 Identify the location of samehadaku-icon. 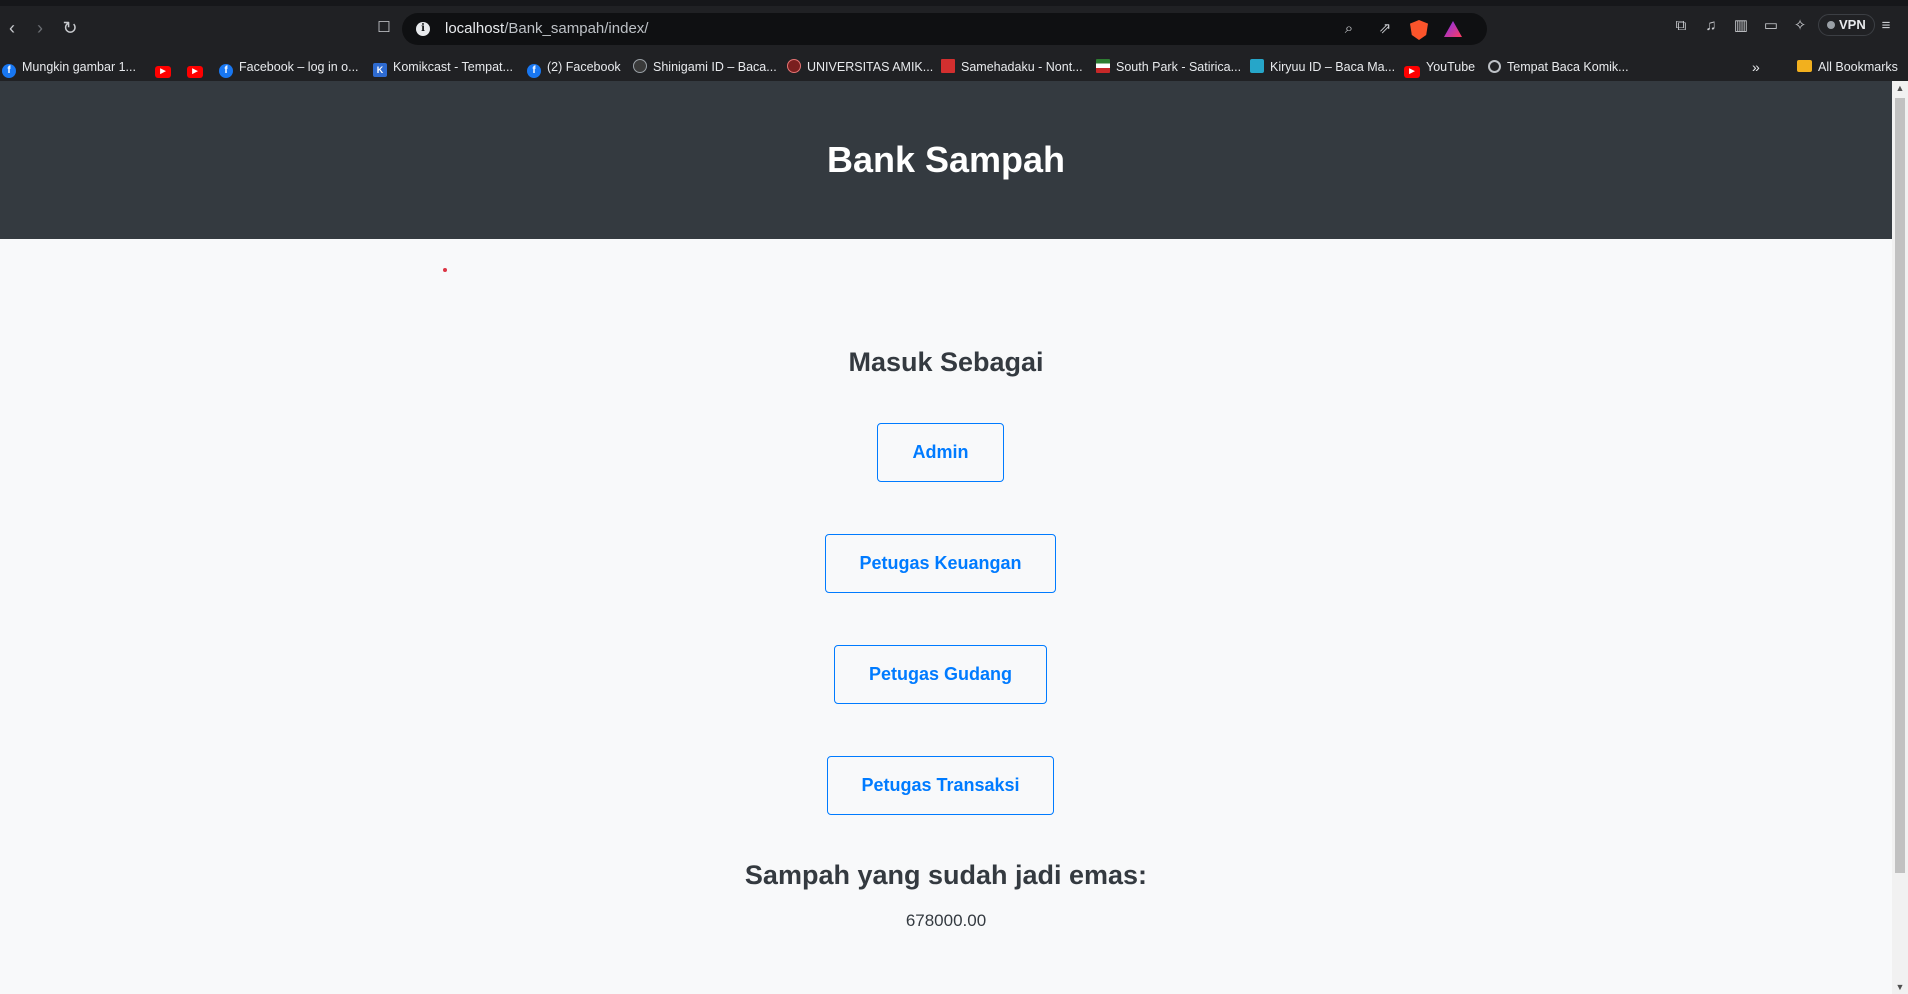
(948, 66).